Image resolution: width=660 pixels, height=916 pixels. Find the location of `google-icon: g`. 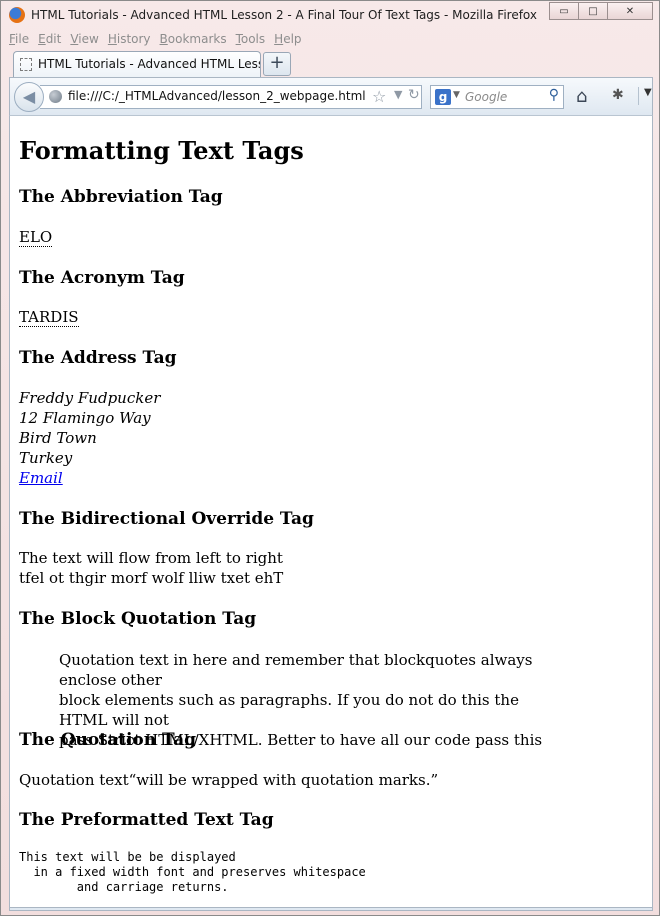

google-icon: g is located at coordinates (443, 97).